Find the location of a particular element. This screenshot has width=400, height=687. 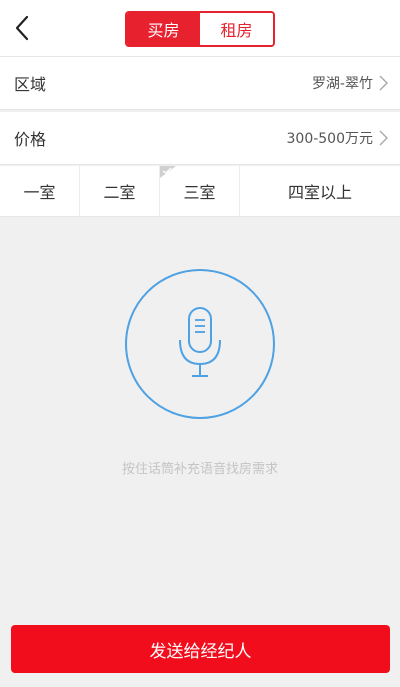

header-bar: 买房 租房 is located at coordinates (200, 28).